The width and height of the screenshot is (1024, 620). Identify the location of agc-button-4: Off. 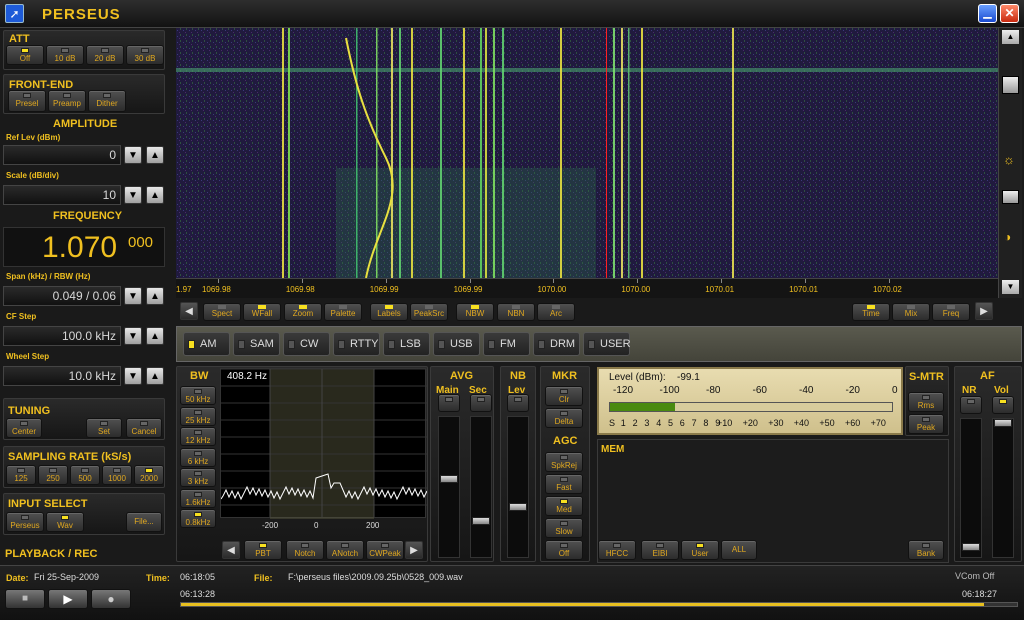
(564, 550).